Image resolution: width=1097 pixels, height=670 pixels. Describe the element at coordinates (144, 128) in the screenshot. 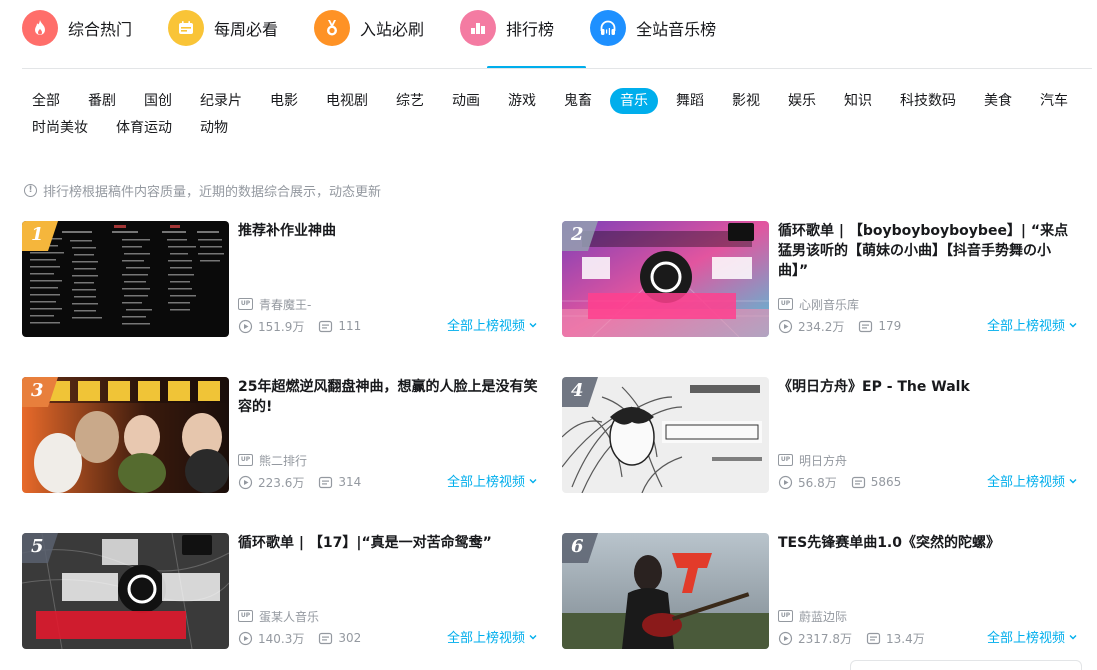

I see `category-tag: 体育运动` at that location.